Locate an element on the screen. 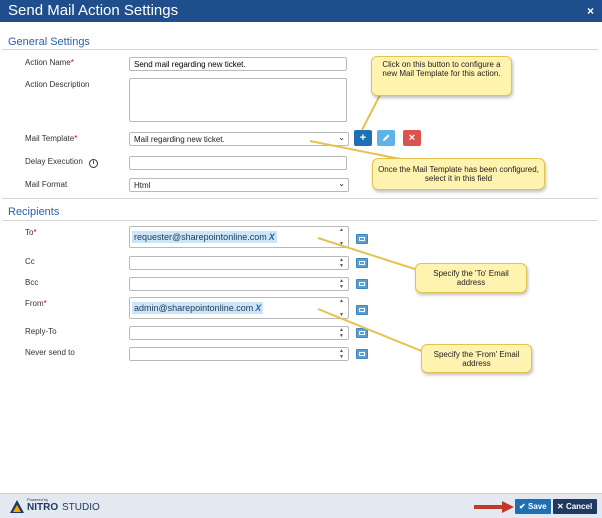  brand-name-light: STUDIO is located at coordinates (81, 507).